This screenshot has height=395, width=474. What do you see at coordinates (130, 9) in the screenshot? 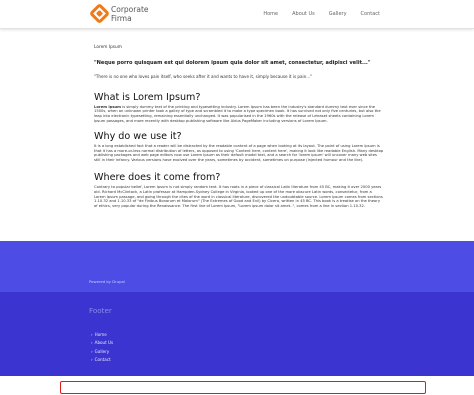
I see `brand-line-1: Corporate` at bounding box center [130, 9].